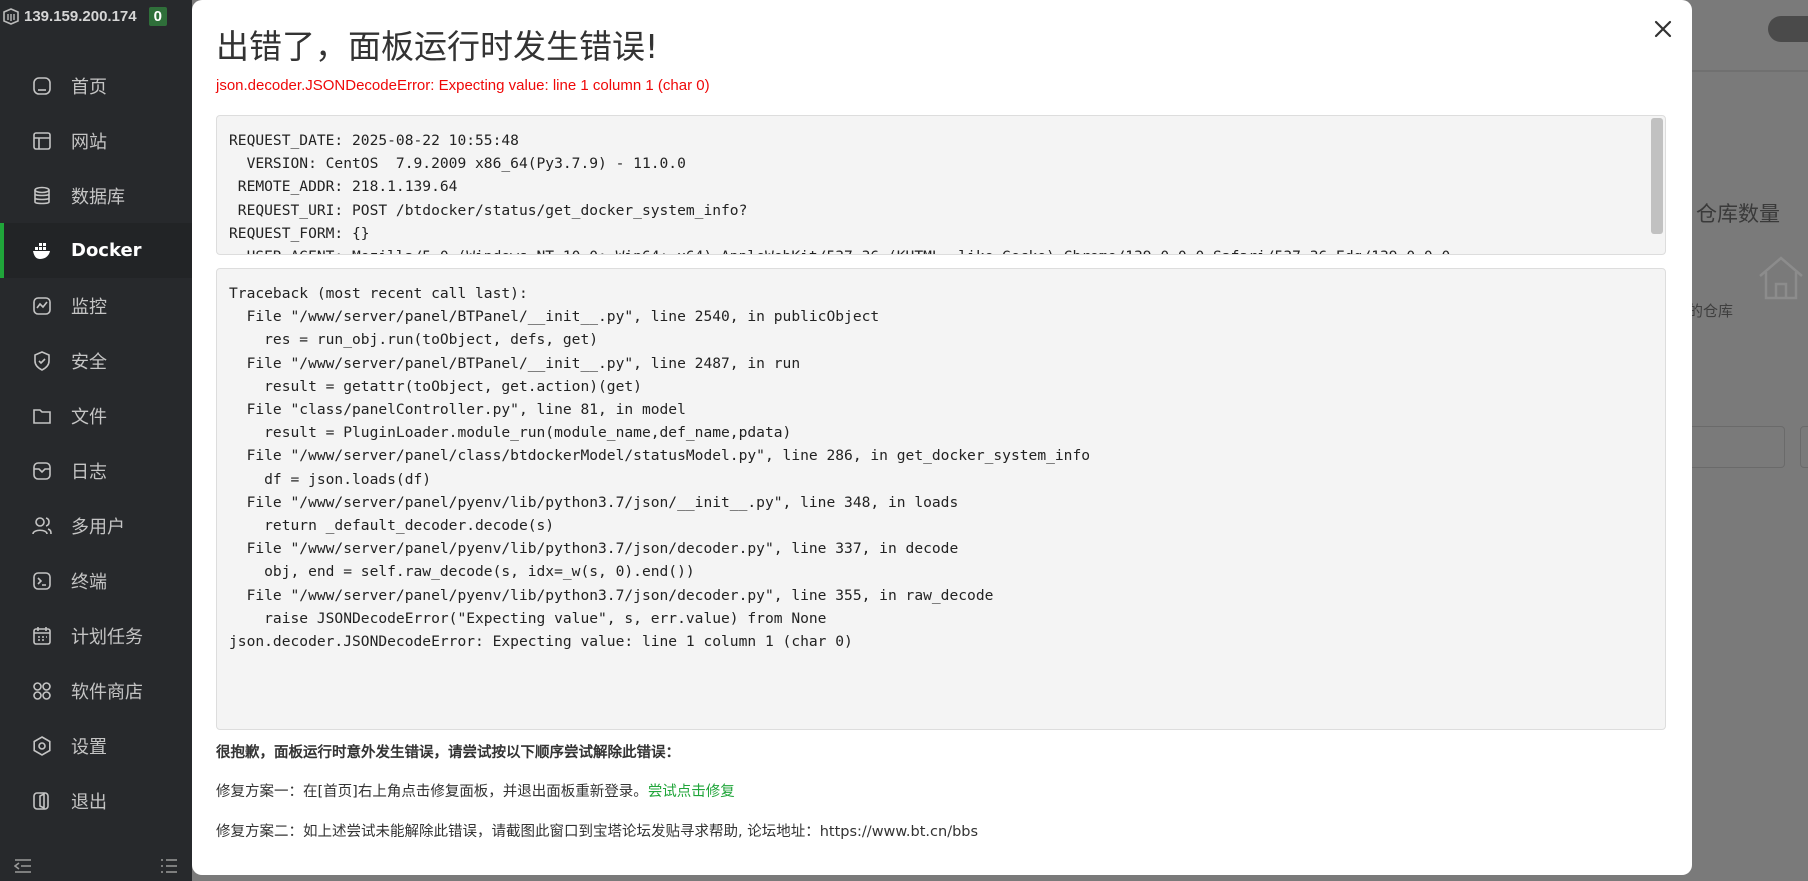  What do you see at coordinates (42, 801) in the screenshot?
I see `logout-icon` at bounding box center [42, 801].